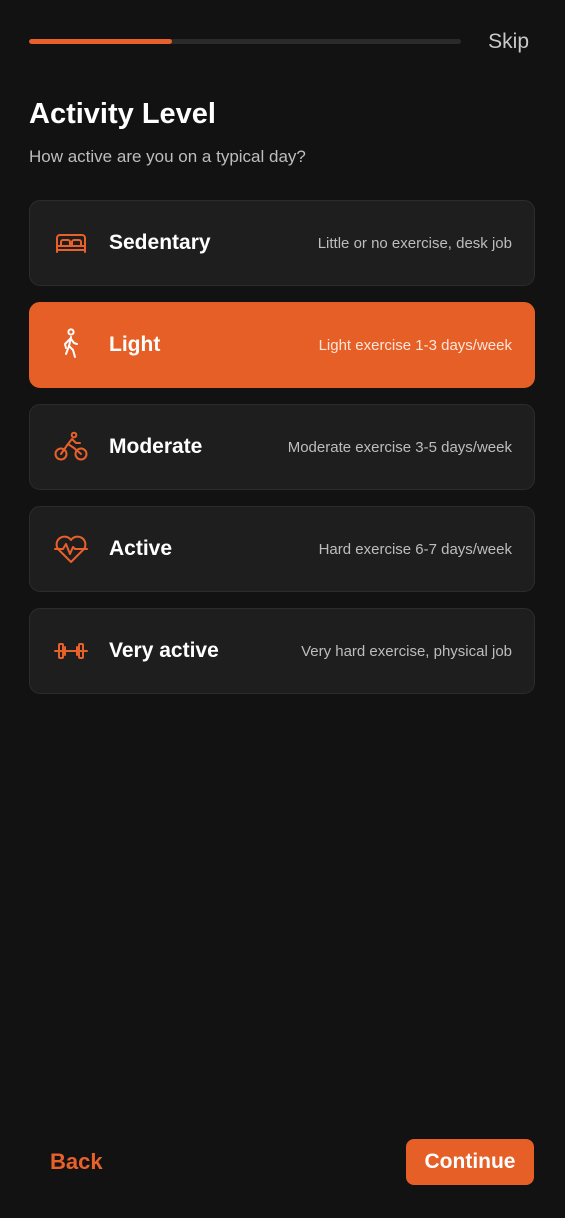 The width and height of the screenshot is (565, 1218). What do you see at coordinates (282, 345) in the screenshot?
I see `option-light: Light Light exercise 1-3 days/week` at bounding box center [282, 345].